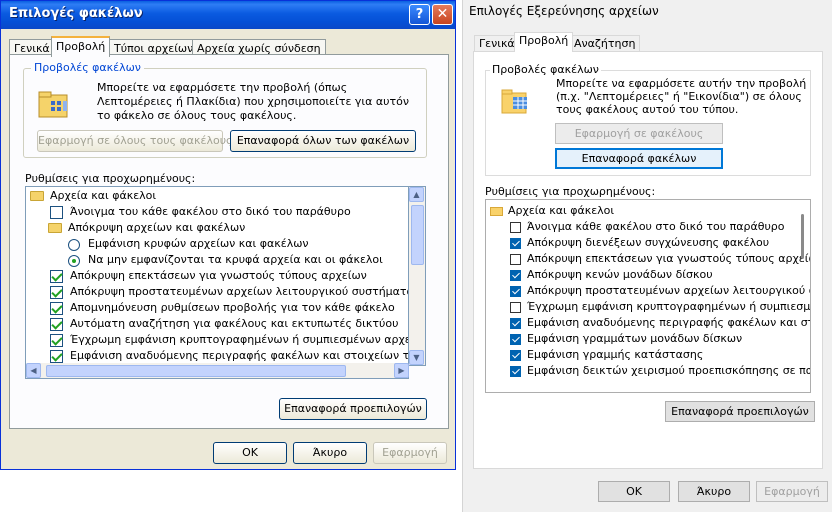  What do you see at coordinates (135, 141) in the screenshot?
I see `apply-to-all-folders-button: Εφαρμογή σε όλους τους φακέλους` at bounding box center [135, 141].